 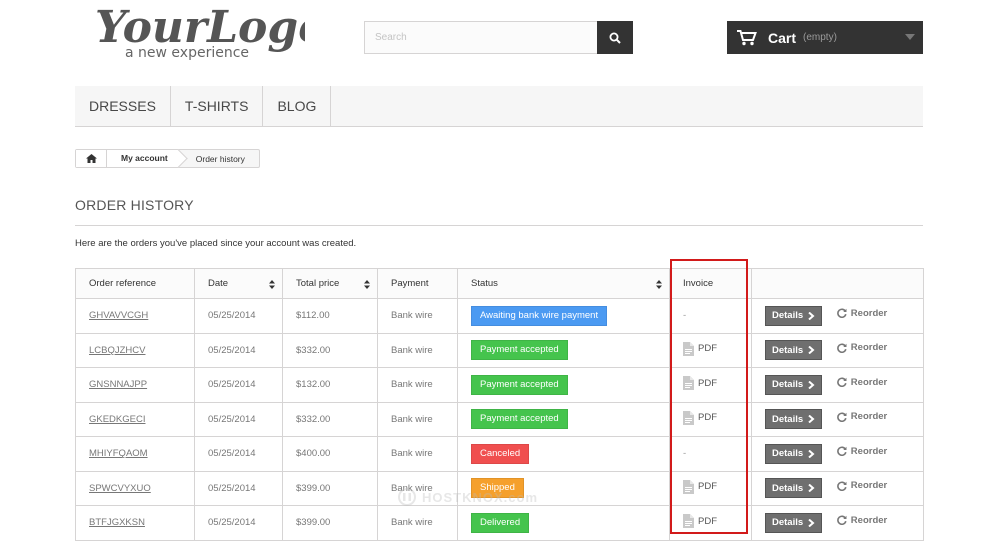 What do you see at coordinates (480, 497) in the screenshot?
I see `watermark-text: HOSTKNOX.com` at bounding box center [480, 497].